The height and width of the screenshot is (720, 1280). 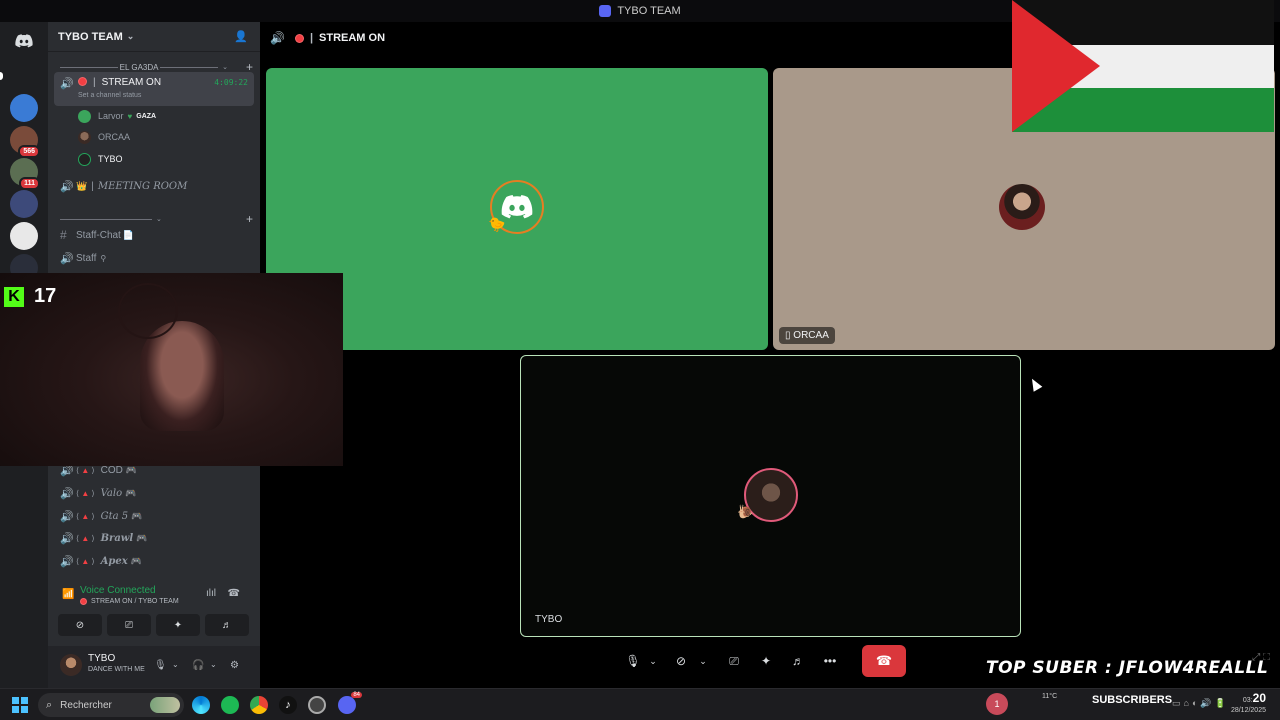 What do you see at coordinates (118, 590) in the screenshot?
I see `voice-connected-title: Voice Connected` at bounding box center [118, 590].